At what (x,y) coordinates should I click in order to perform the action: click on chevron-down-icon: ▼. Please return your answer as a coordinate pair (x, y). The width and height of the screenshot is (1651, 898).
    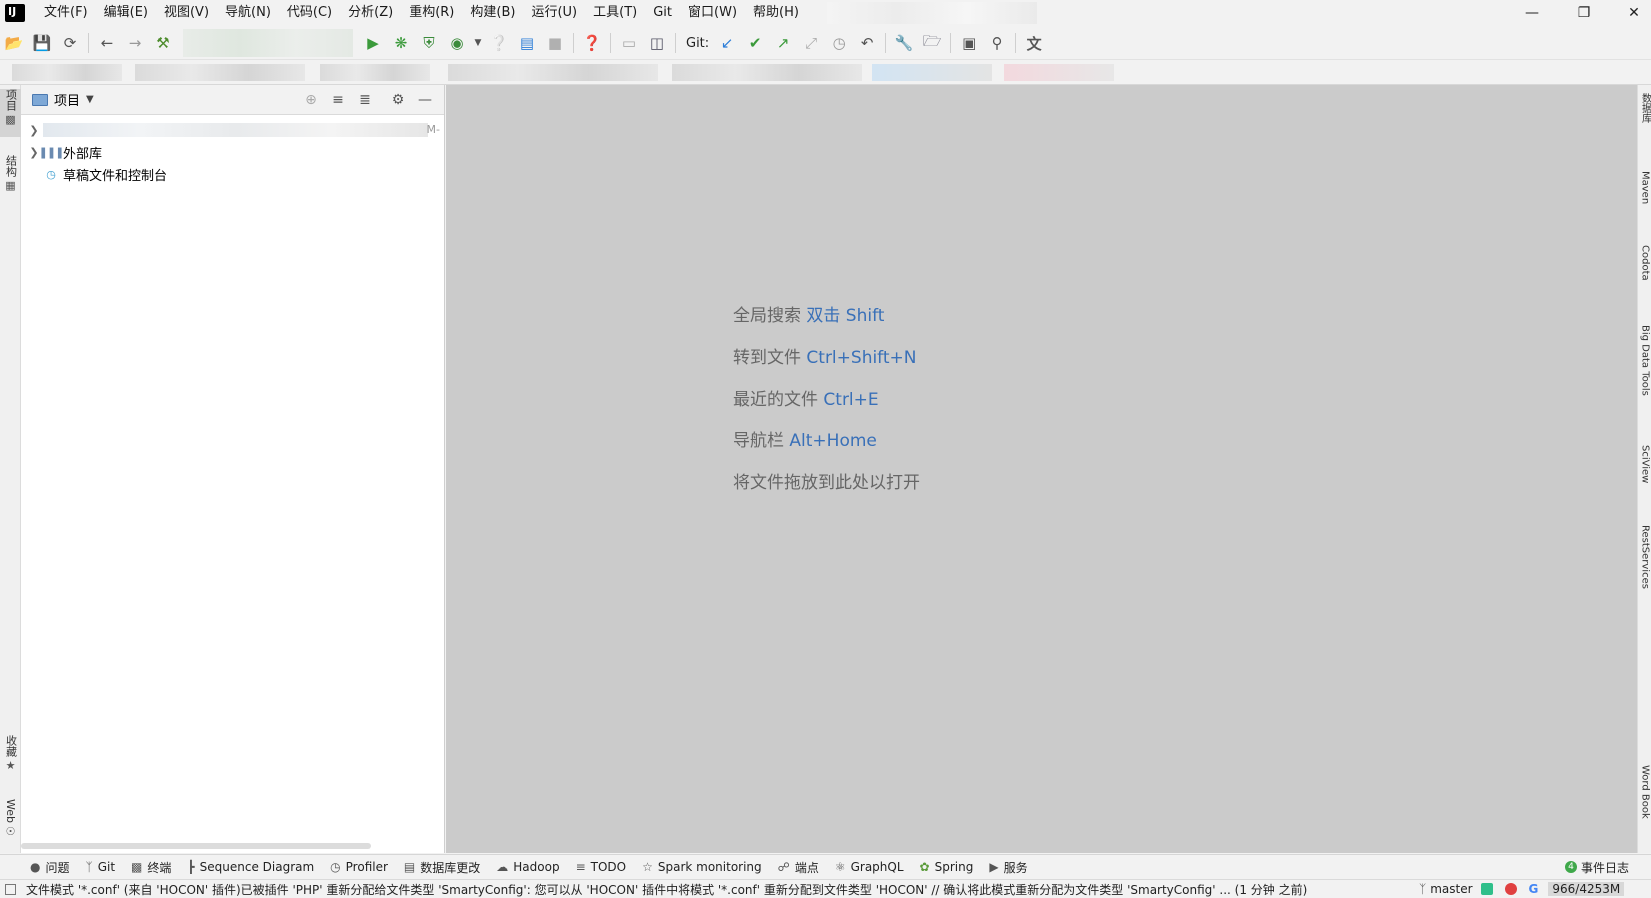
    Looking at the image, I should click on (90, 99).